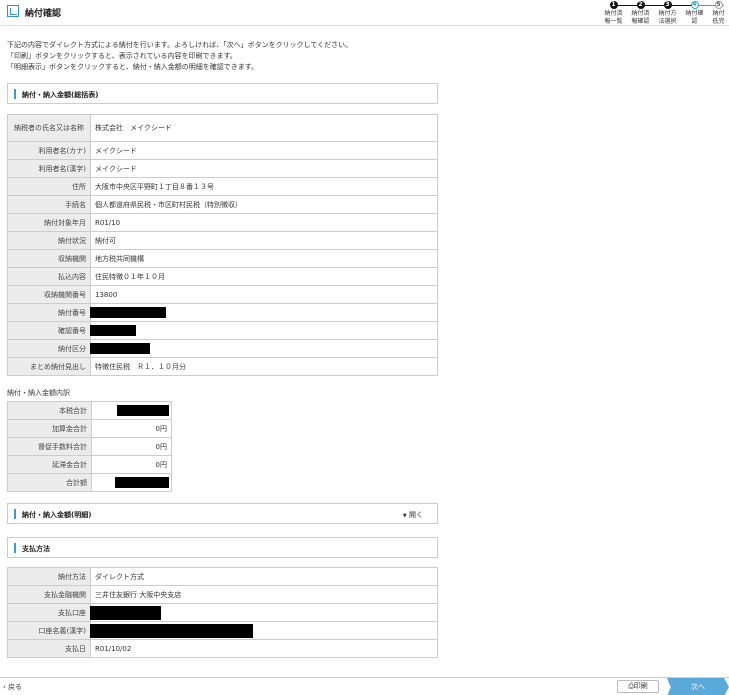  Describe the element at coordinates (667, 5) in the screenshot. I see `step-number: 3` at that location.